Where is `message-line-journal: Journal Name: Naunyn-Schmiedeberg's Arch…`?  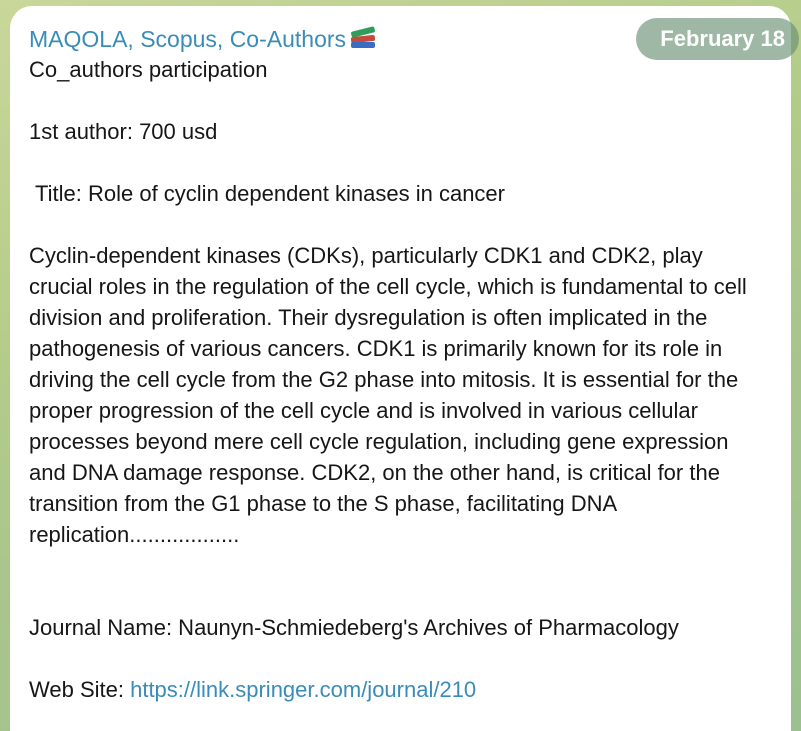
message-line-journal: Journal Name: Naunyn-Schmiedeberg's Arch… is located at coordinates (354, 627).